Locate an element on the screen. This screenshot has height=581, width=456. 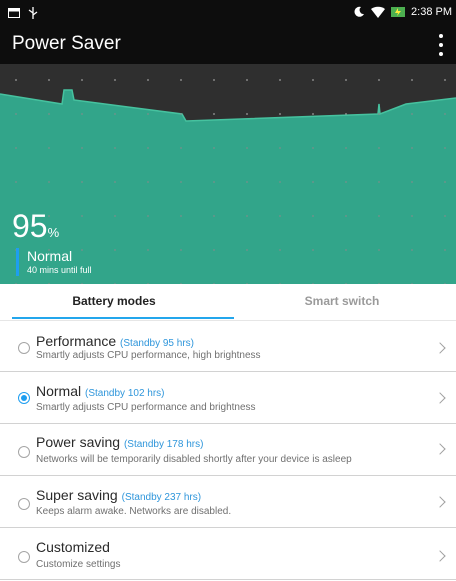
radio-customized is located at coordinates (24, 557).